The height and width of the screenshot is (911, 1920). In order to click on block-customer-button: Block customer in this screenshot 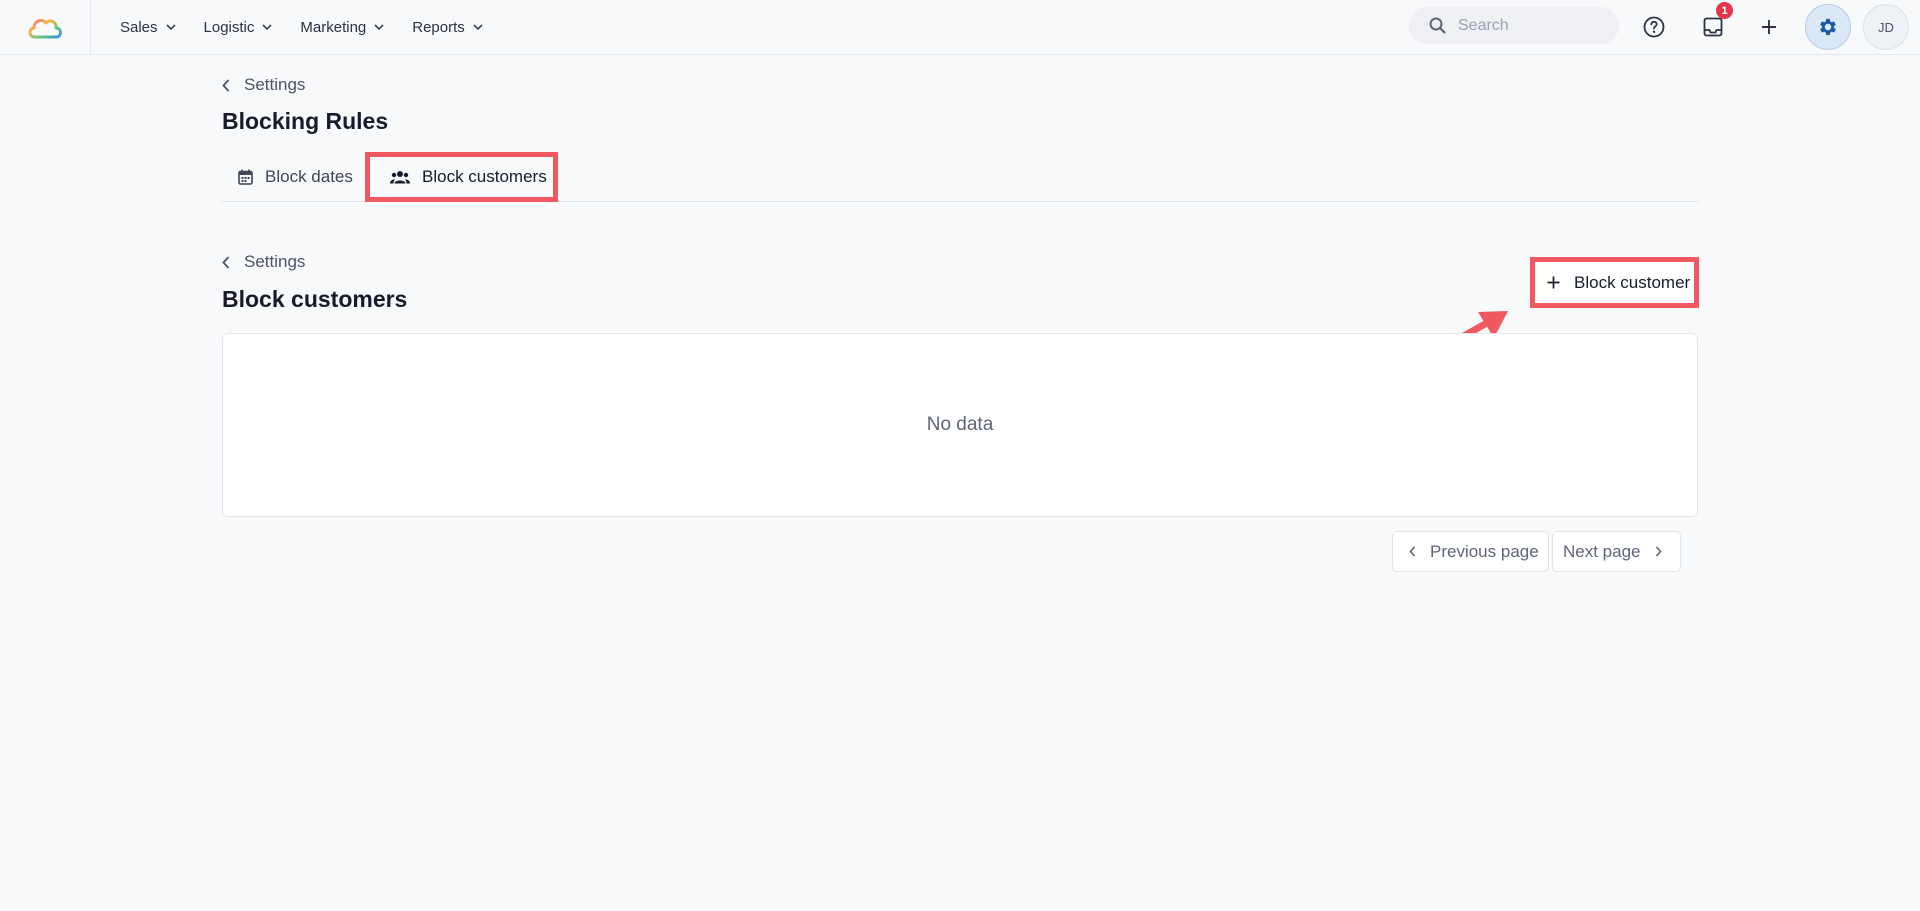, I will do `click(1614, 282)`.